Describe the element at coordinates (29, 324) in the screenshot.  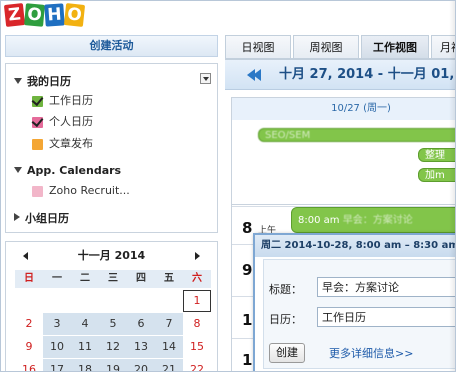
I see `day-cell: 2` at that location.